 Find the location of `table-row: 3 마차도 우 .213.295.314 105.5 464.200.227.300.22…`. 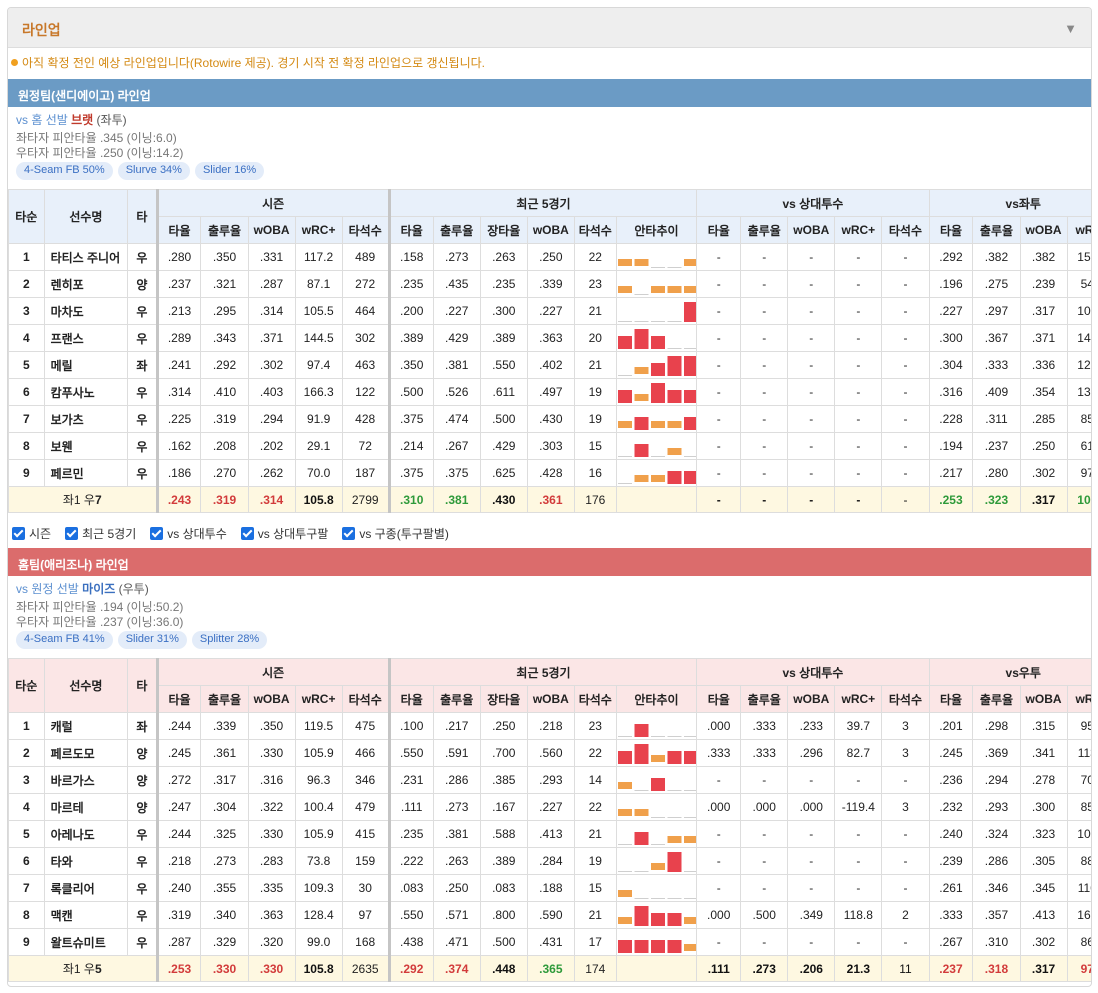

table-row: 3 마차도 우 .213.295.314 105.5 464.200.227.300.22… is located at coordinates (549, 311).